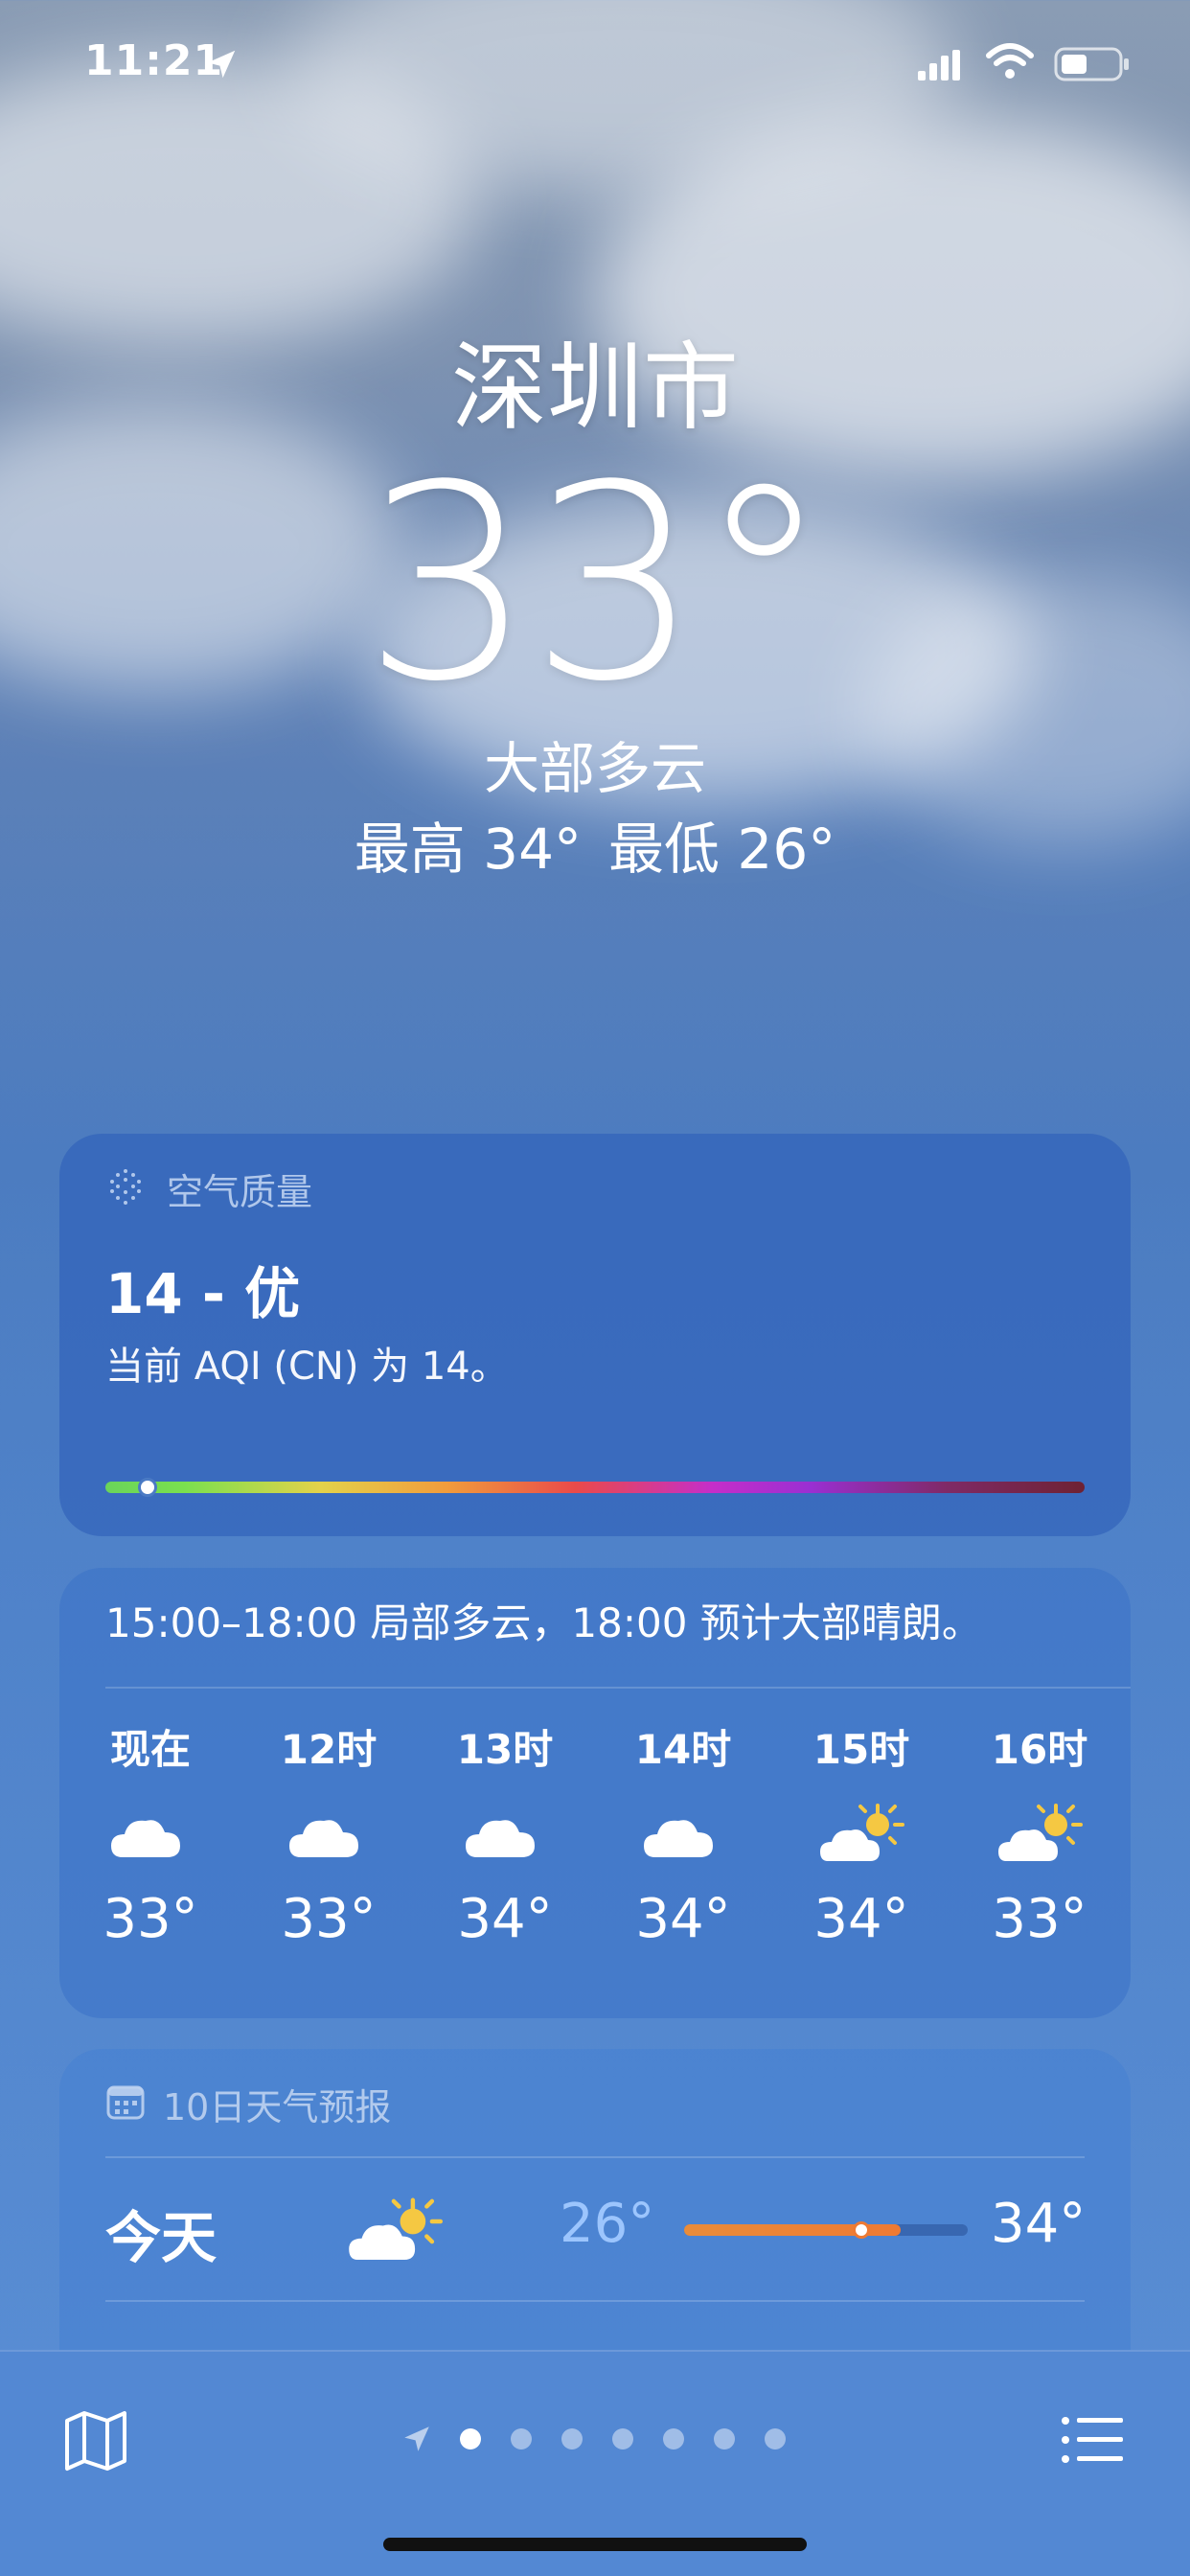  What do you see at coordinates (543, 1622) in the screenshot?
I see `hourly-summary: 15:00–18:00 局部多云，18:00 预计大部晴朗。` at bounding box center [543, 1622].